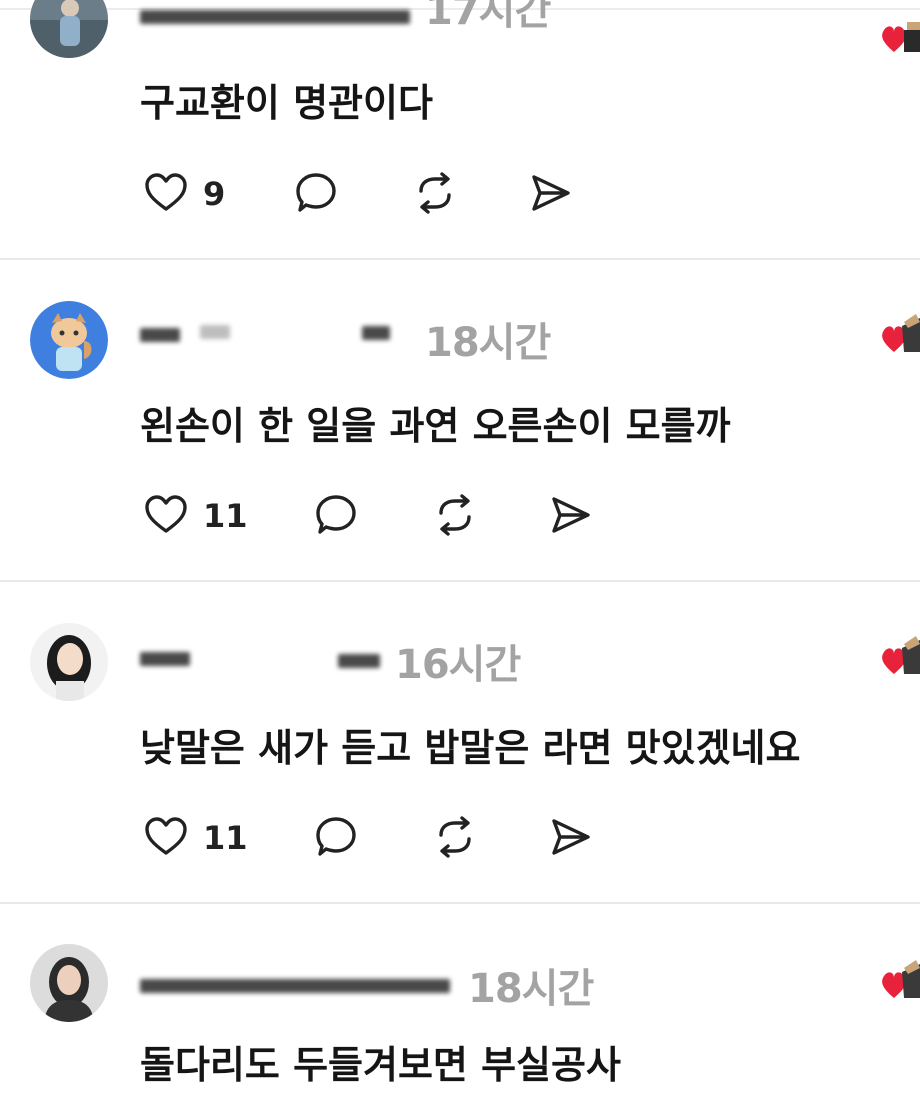  I want to click on post-text: 구교환이 명관이다, so click(286, 103).